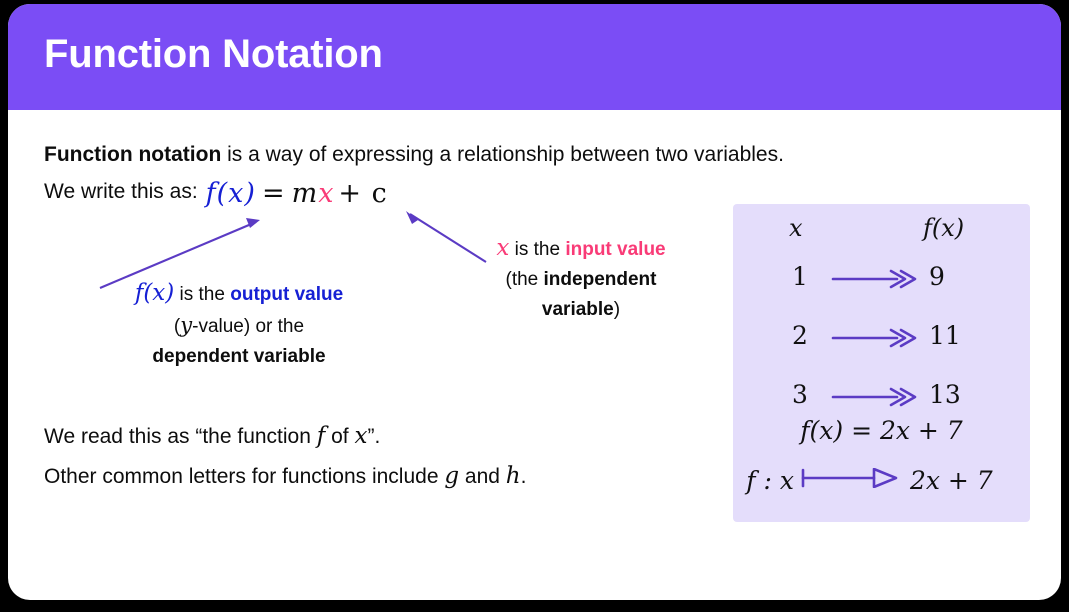 The height and width of the screenshot is (612, 1069). What do you see at coordinates (796, 228) in the screenshot?
I see `mapping-header-x: x` at bounding box center [796, 228].